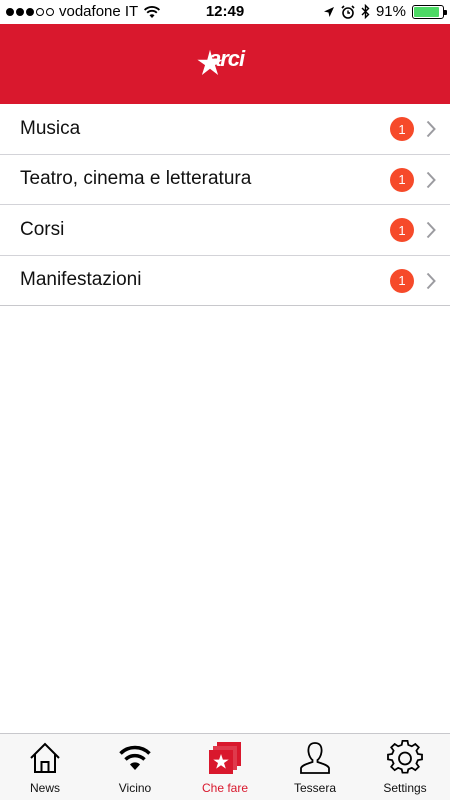  I want to click on tab-label: Vicino, so click(135, 788).